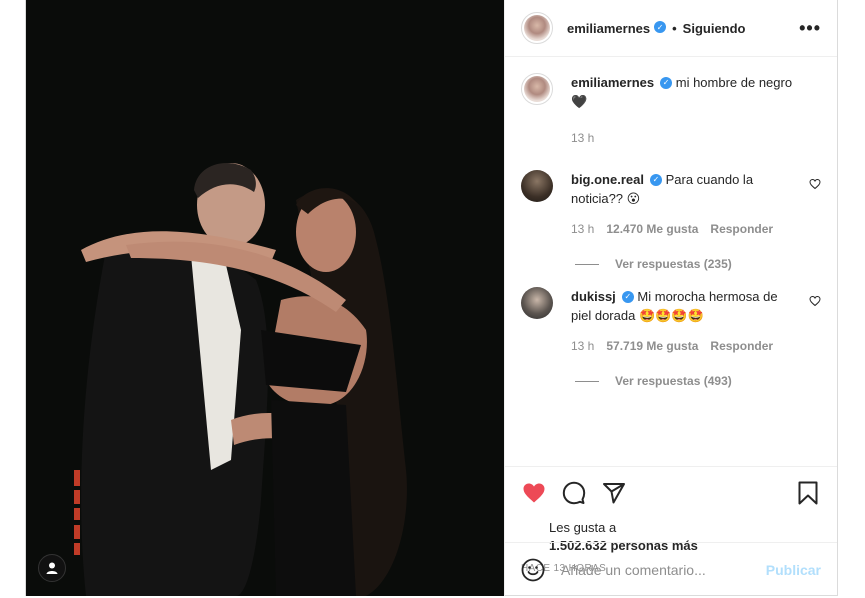  Describe the element at coordinates (533, 570) in the screenshot. I see `emoji-icon` at that location.